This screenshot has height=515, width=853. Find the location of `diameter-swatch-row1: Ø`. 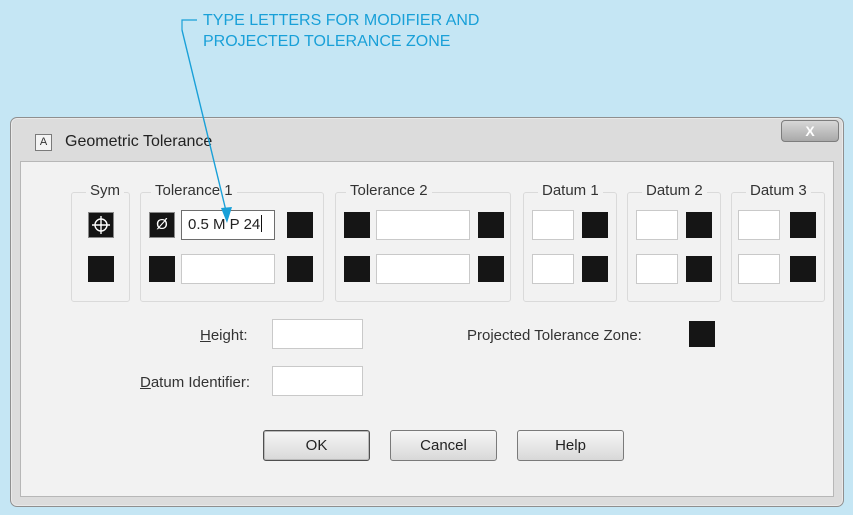

diameter-swatch-row1: Ø is located at coordinates (162, 225).